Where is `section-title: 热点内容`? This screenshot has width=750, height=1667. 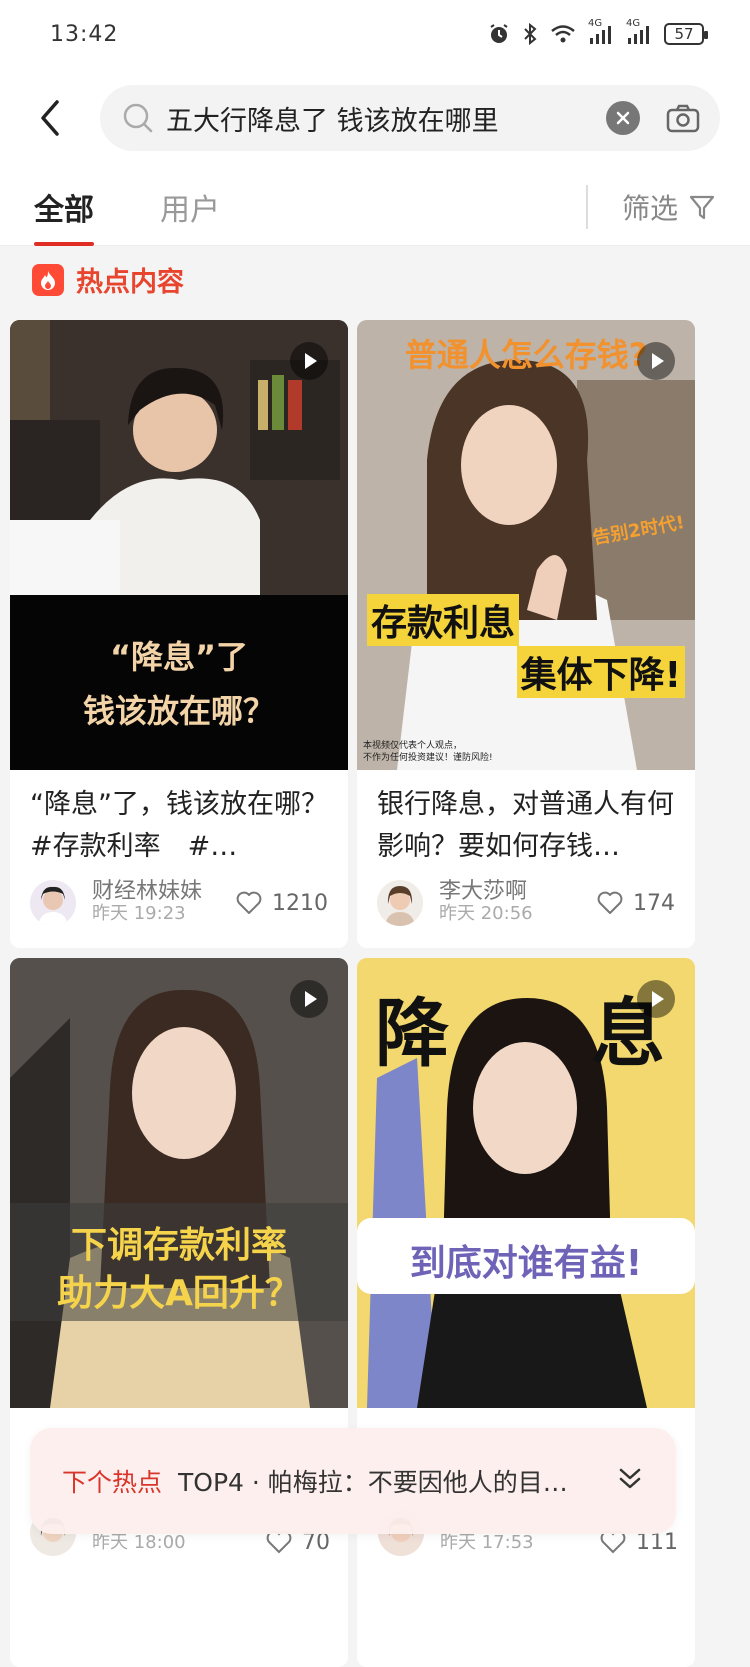
section-title: 热点内容 is located at coordinates (130, 282).